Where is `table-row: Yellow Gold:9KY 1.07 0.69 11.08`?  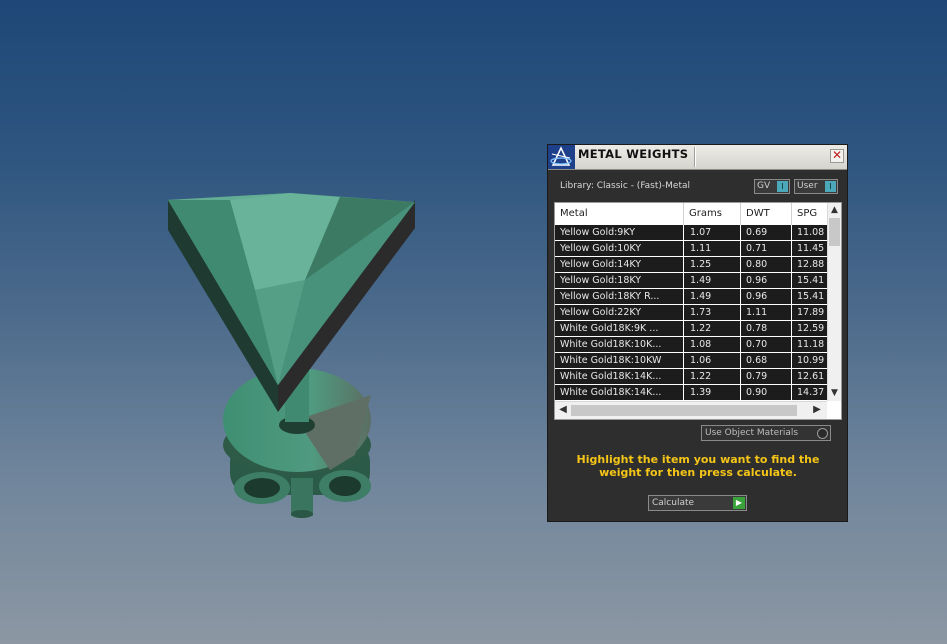
table-row: Yellow Gold:9KY 1.07 0.69 11.08 is located at coordinates (691, 233).